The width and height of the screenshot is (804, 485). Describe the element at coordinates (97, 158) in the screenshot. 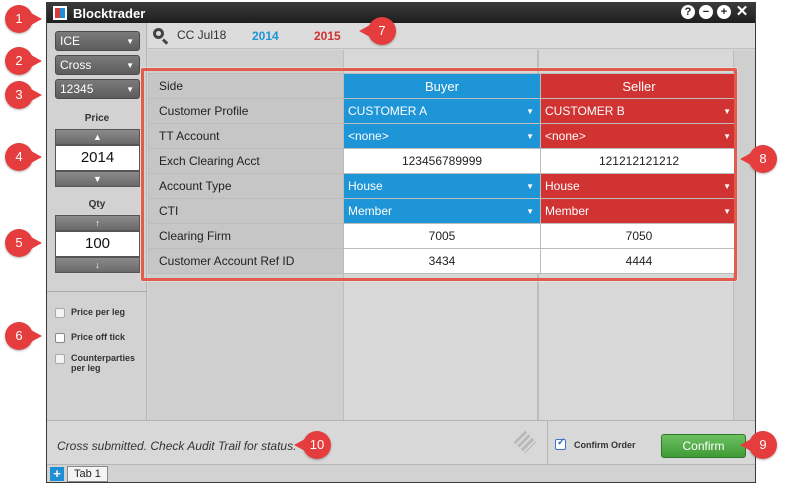

I see `price-input: 2014` at that location.